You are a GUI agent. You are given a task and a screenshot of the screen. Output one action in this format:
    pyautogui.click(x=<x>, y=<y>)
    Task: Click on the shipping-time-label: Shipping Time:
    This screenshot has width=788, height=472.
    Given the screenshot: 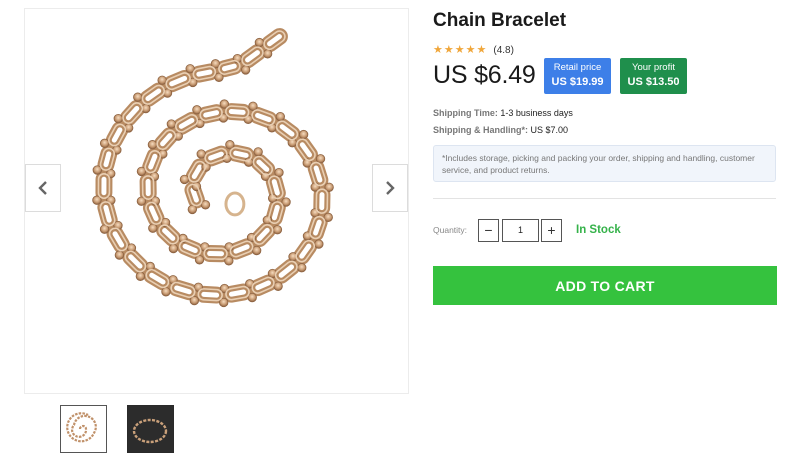 What is the action you would take?
    pyautogui.click(x=465, y=113)
    